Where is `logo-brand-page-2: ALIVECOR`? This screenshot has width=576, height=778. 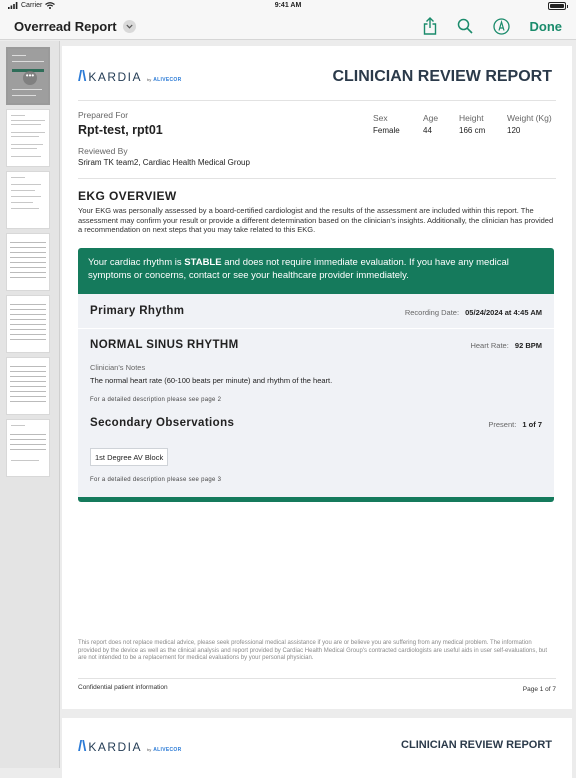
logo-brand-page-2: ALIVECOR is located at coordinates (167, 750).